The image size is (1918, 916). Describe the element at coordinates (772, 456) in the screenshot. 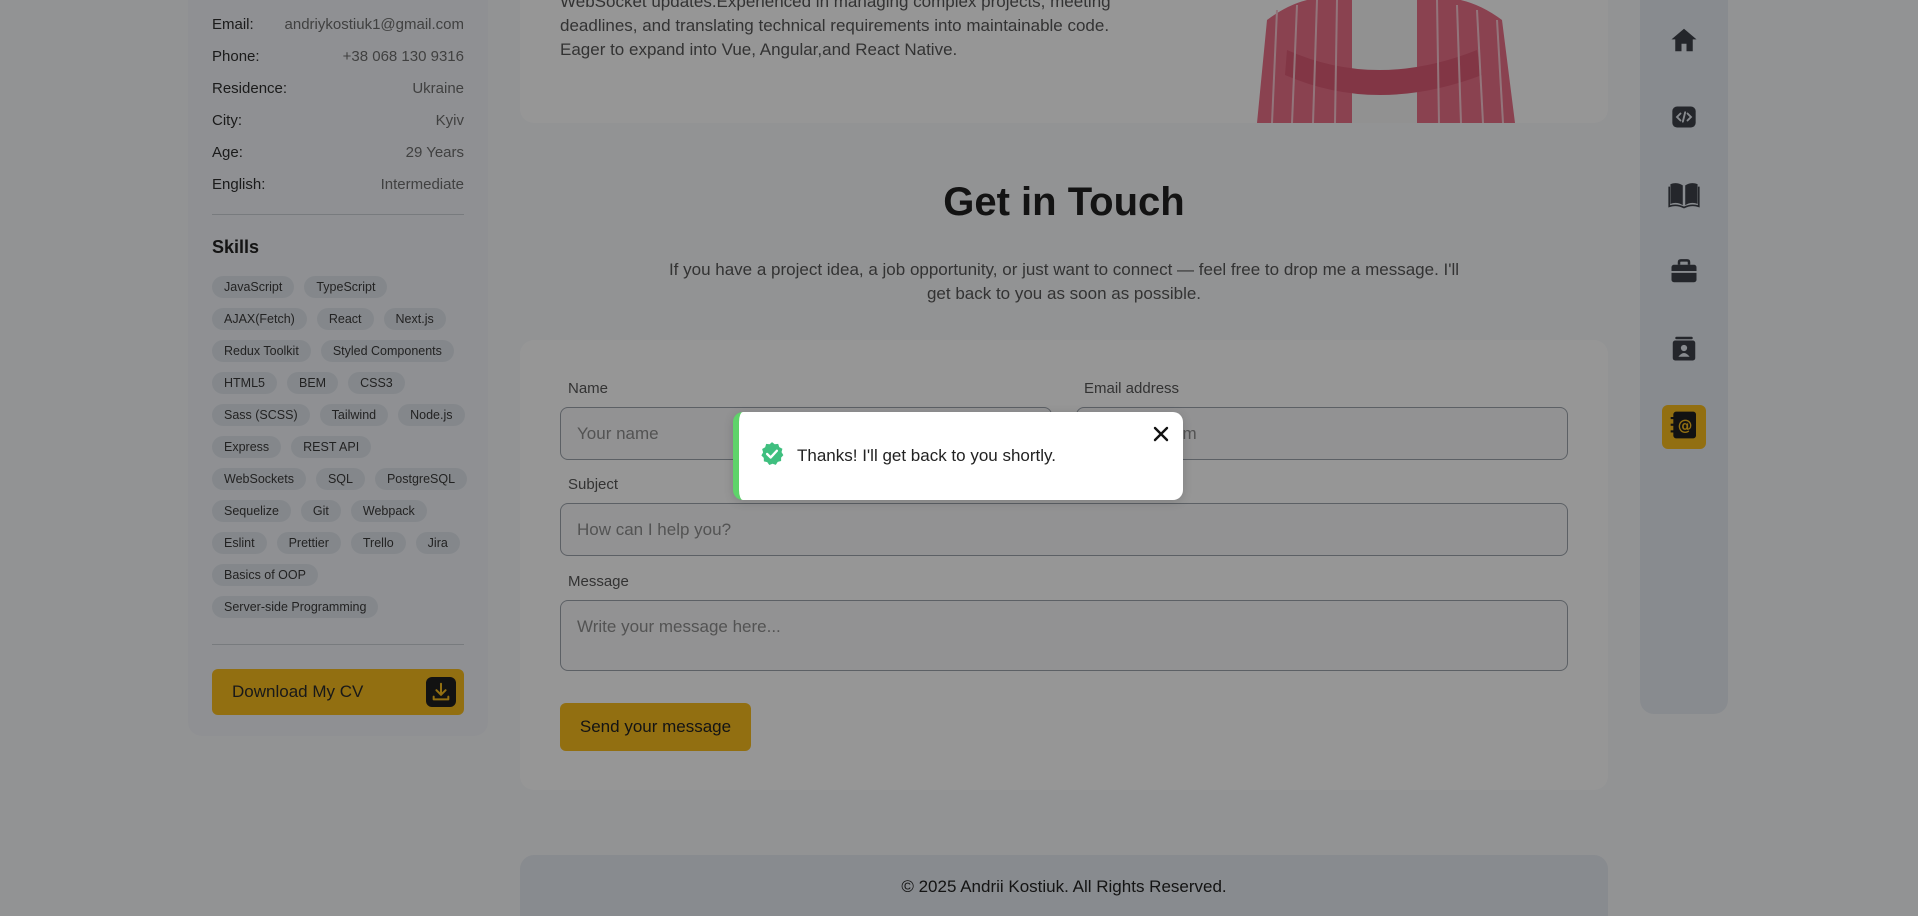

I see `check-badge-icon` at that location.